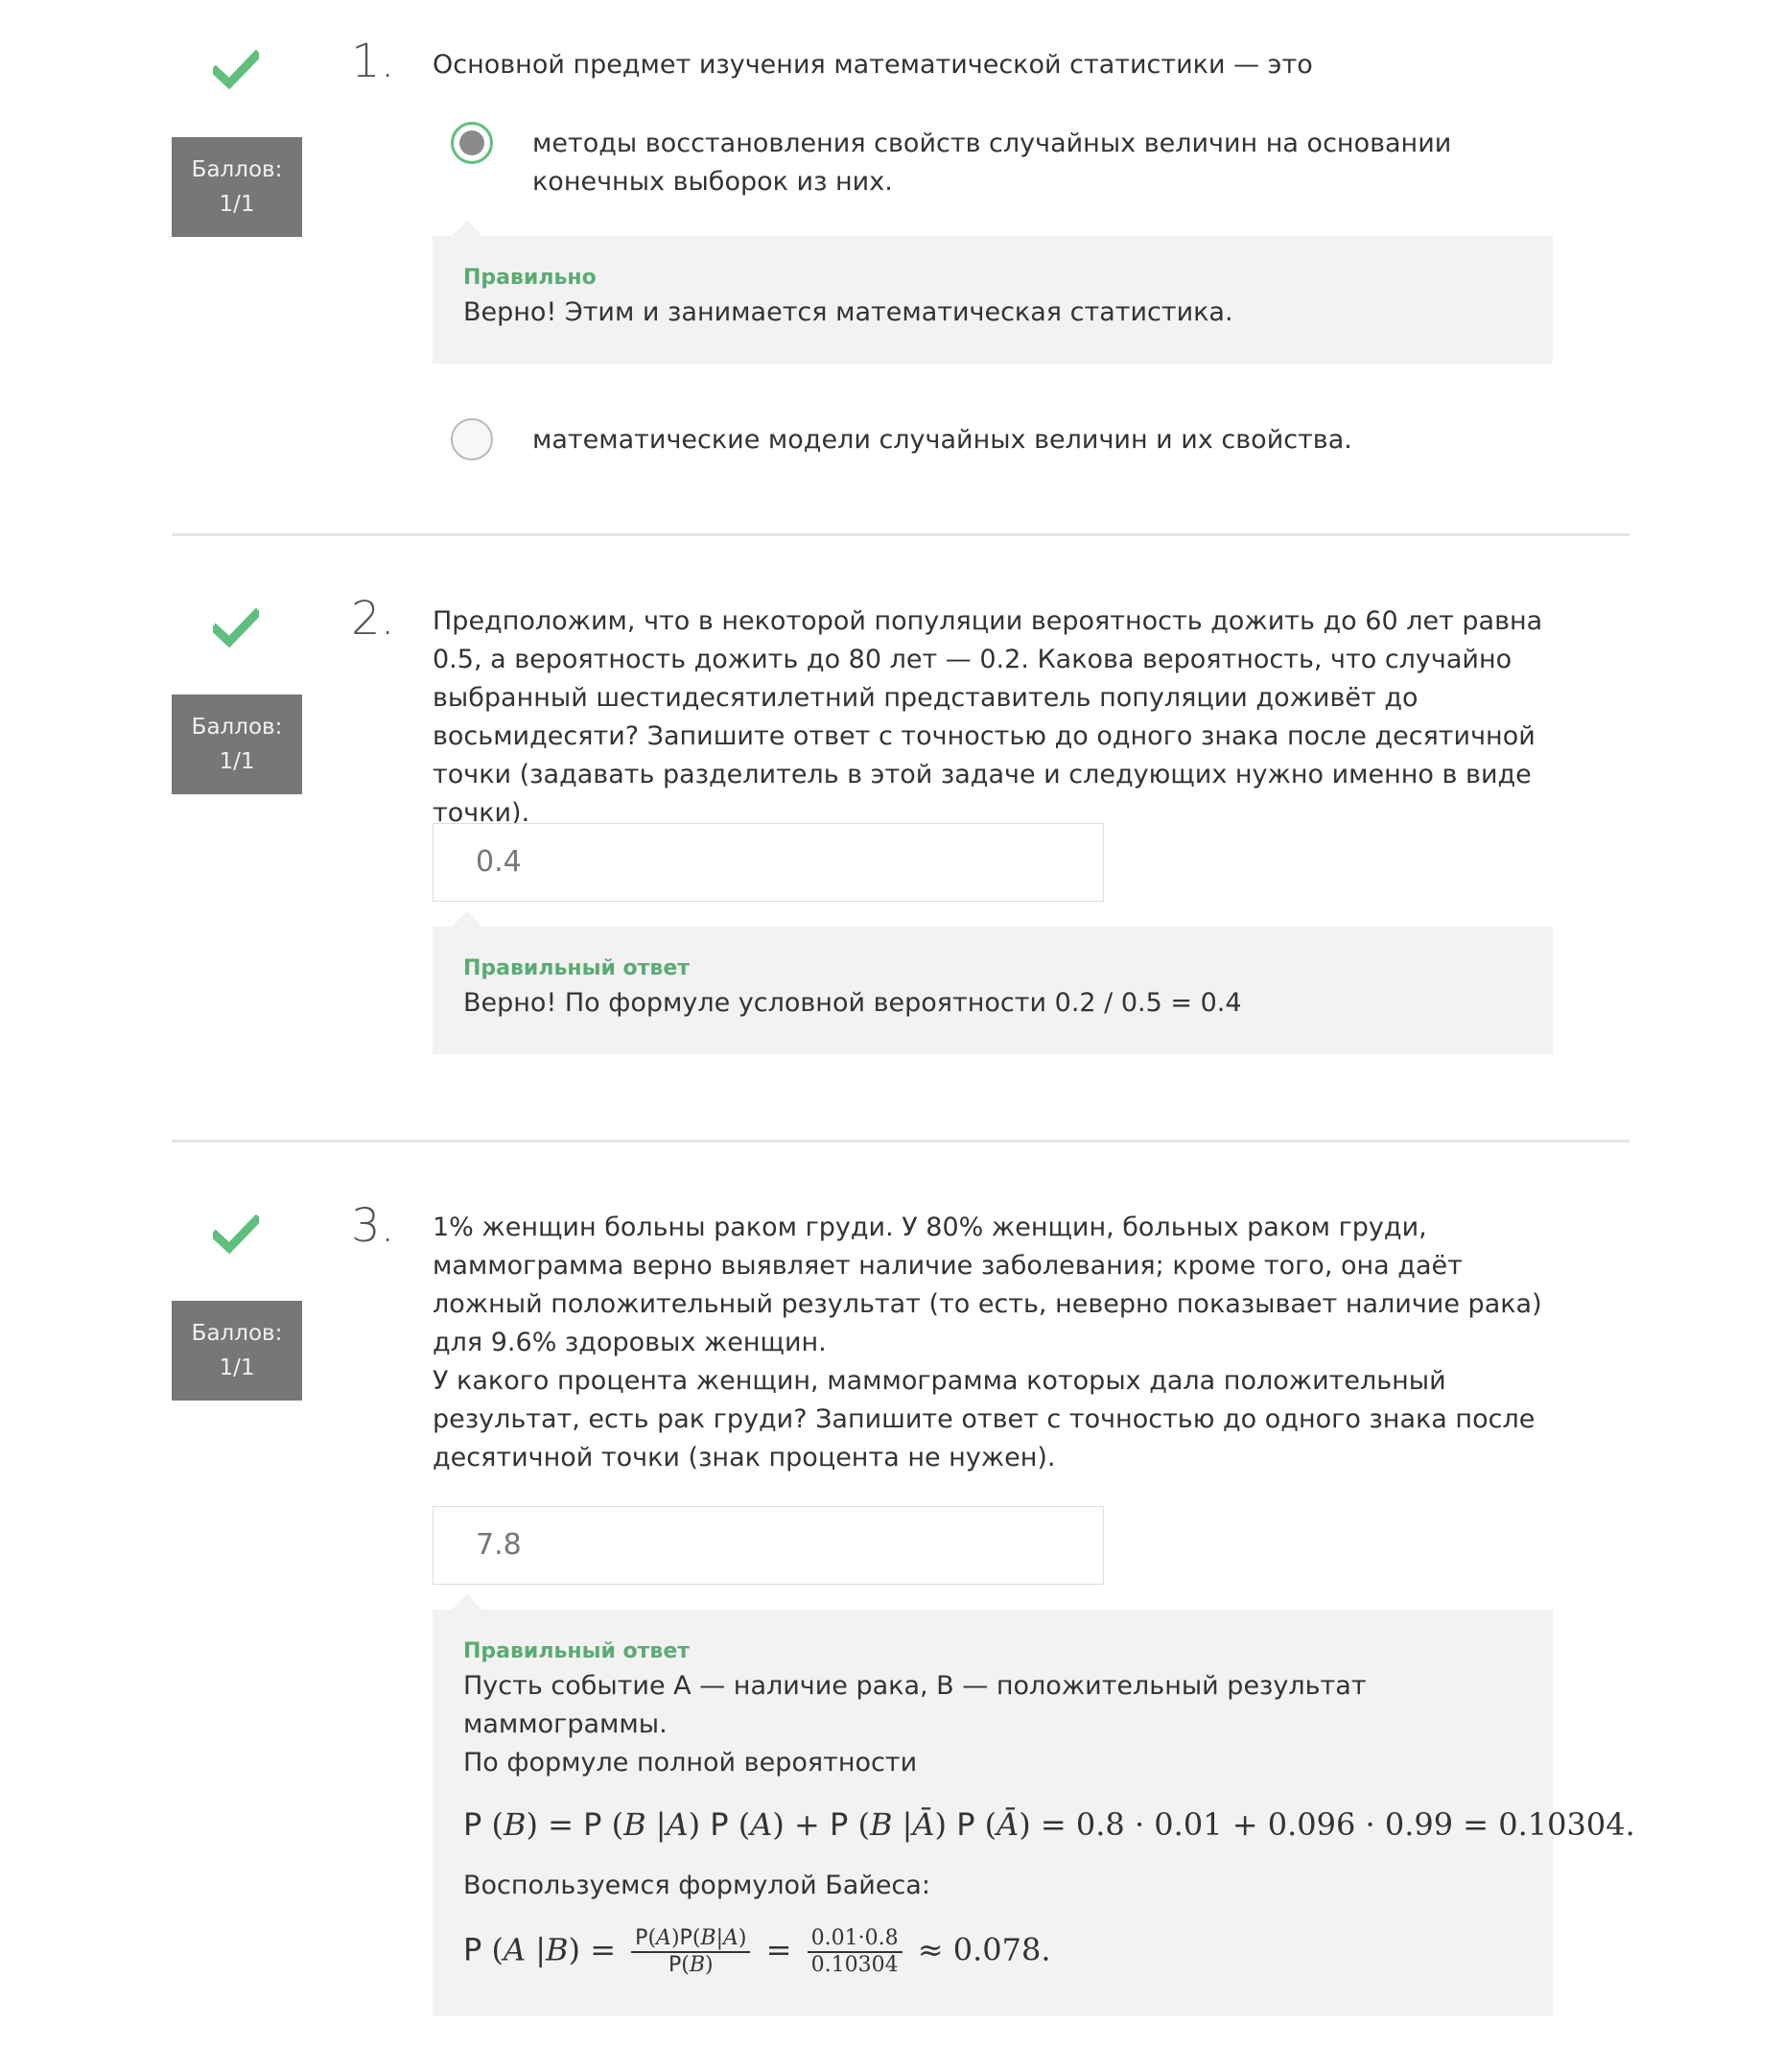 Image resolution: width=1782 pixels, height=2072 pixels. What do you see at coordinates (769, 1545) in the screenshot?
I see `answer-input: 7.8` at bounding box center [769, 1545].